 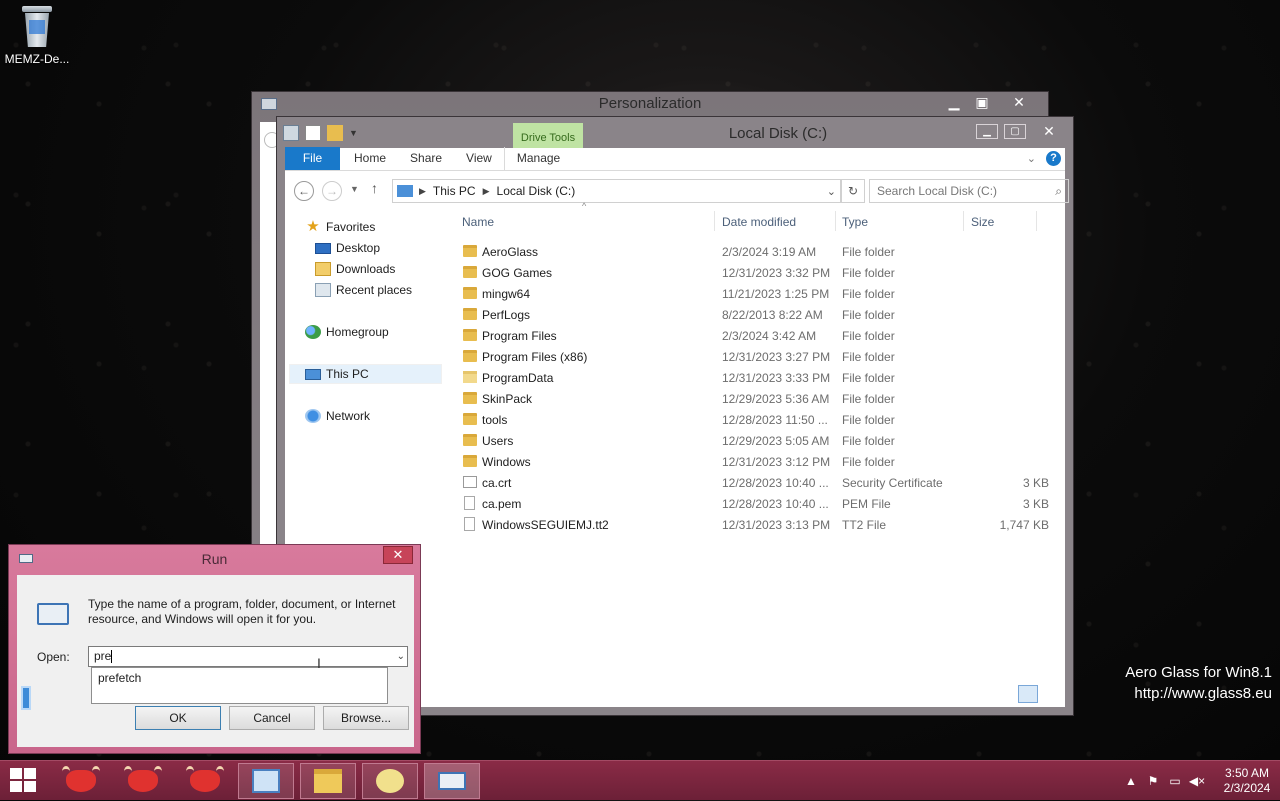 What do you see at coordinates (537, 158) in the screenshot?
I see `tab-manage: Manage` at bounding box center [537, 158].